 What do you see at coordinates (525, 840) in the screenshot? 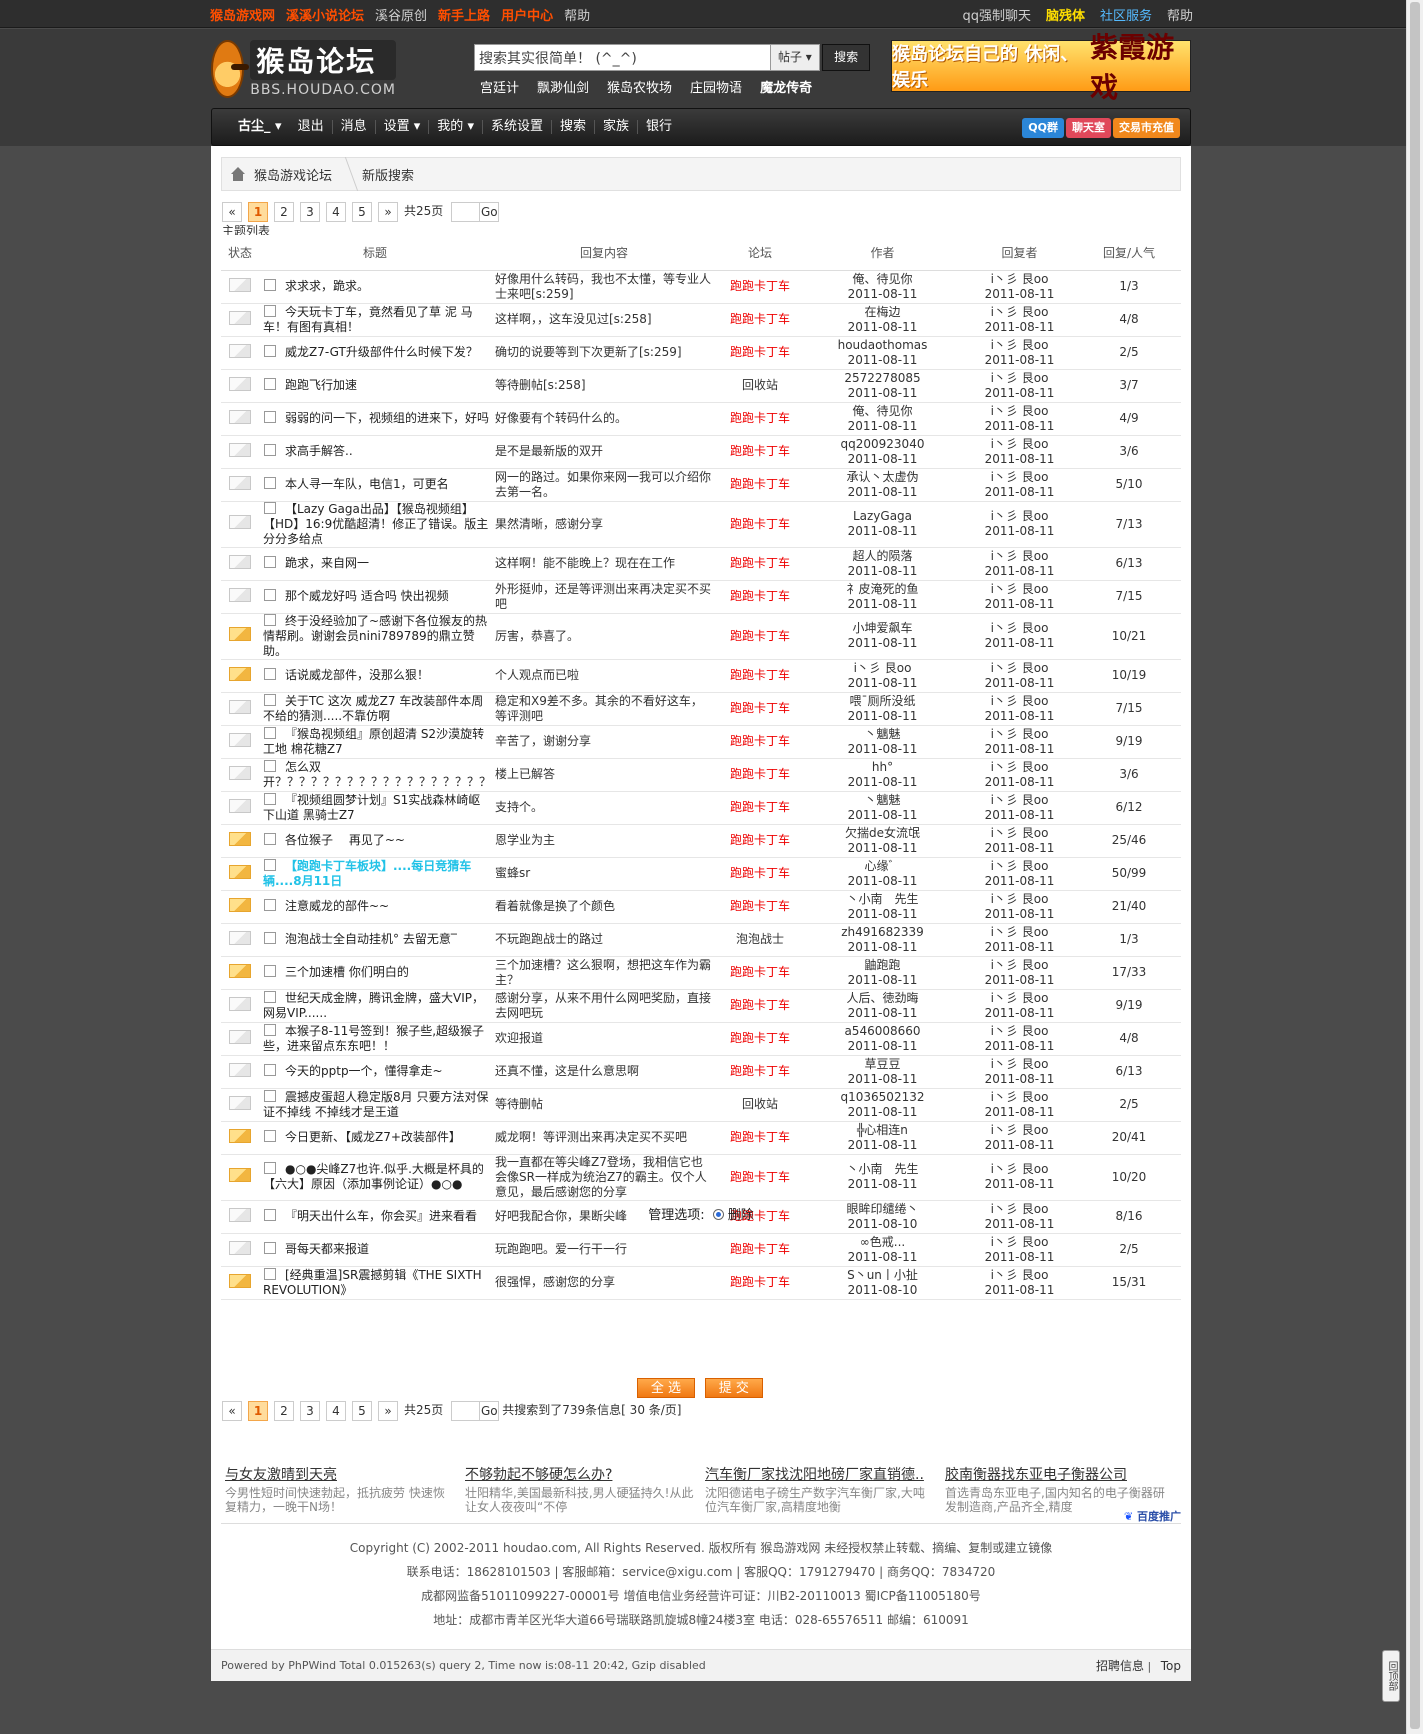
I see `reply-content-link: 恩学业为主` at bounding box center [525, 840].